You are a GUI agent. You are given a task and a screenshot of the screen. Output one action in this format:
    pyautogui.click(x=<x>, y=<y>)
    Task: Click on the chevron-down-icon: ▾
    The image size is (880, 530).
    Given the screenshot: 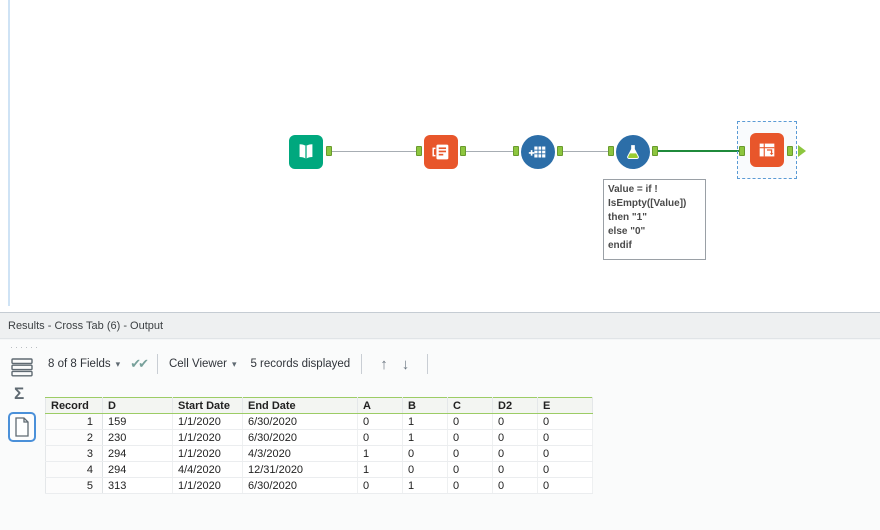 What is the action you would take?
    pyautogui.click(x=118, y=363)
    